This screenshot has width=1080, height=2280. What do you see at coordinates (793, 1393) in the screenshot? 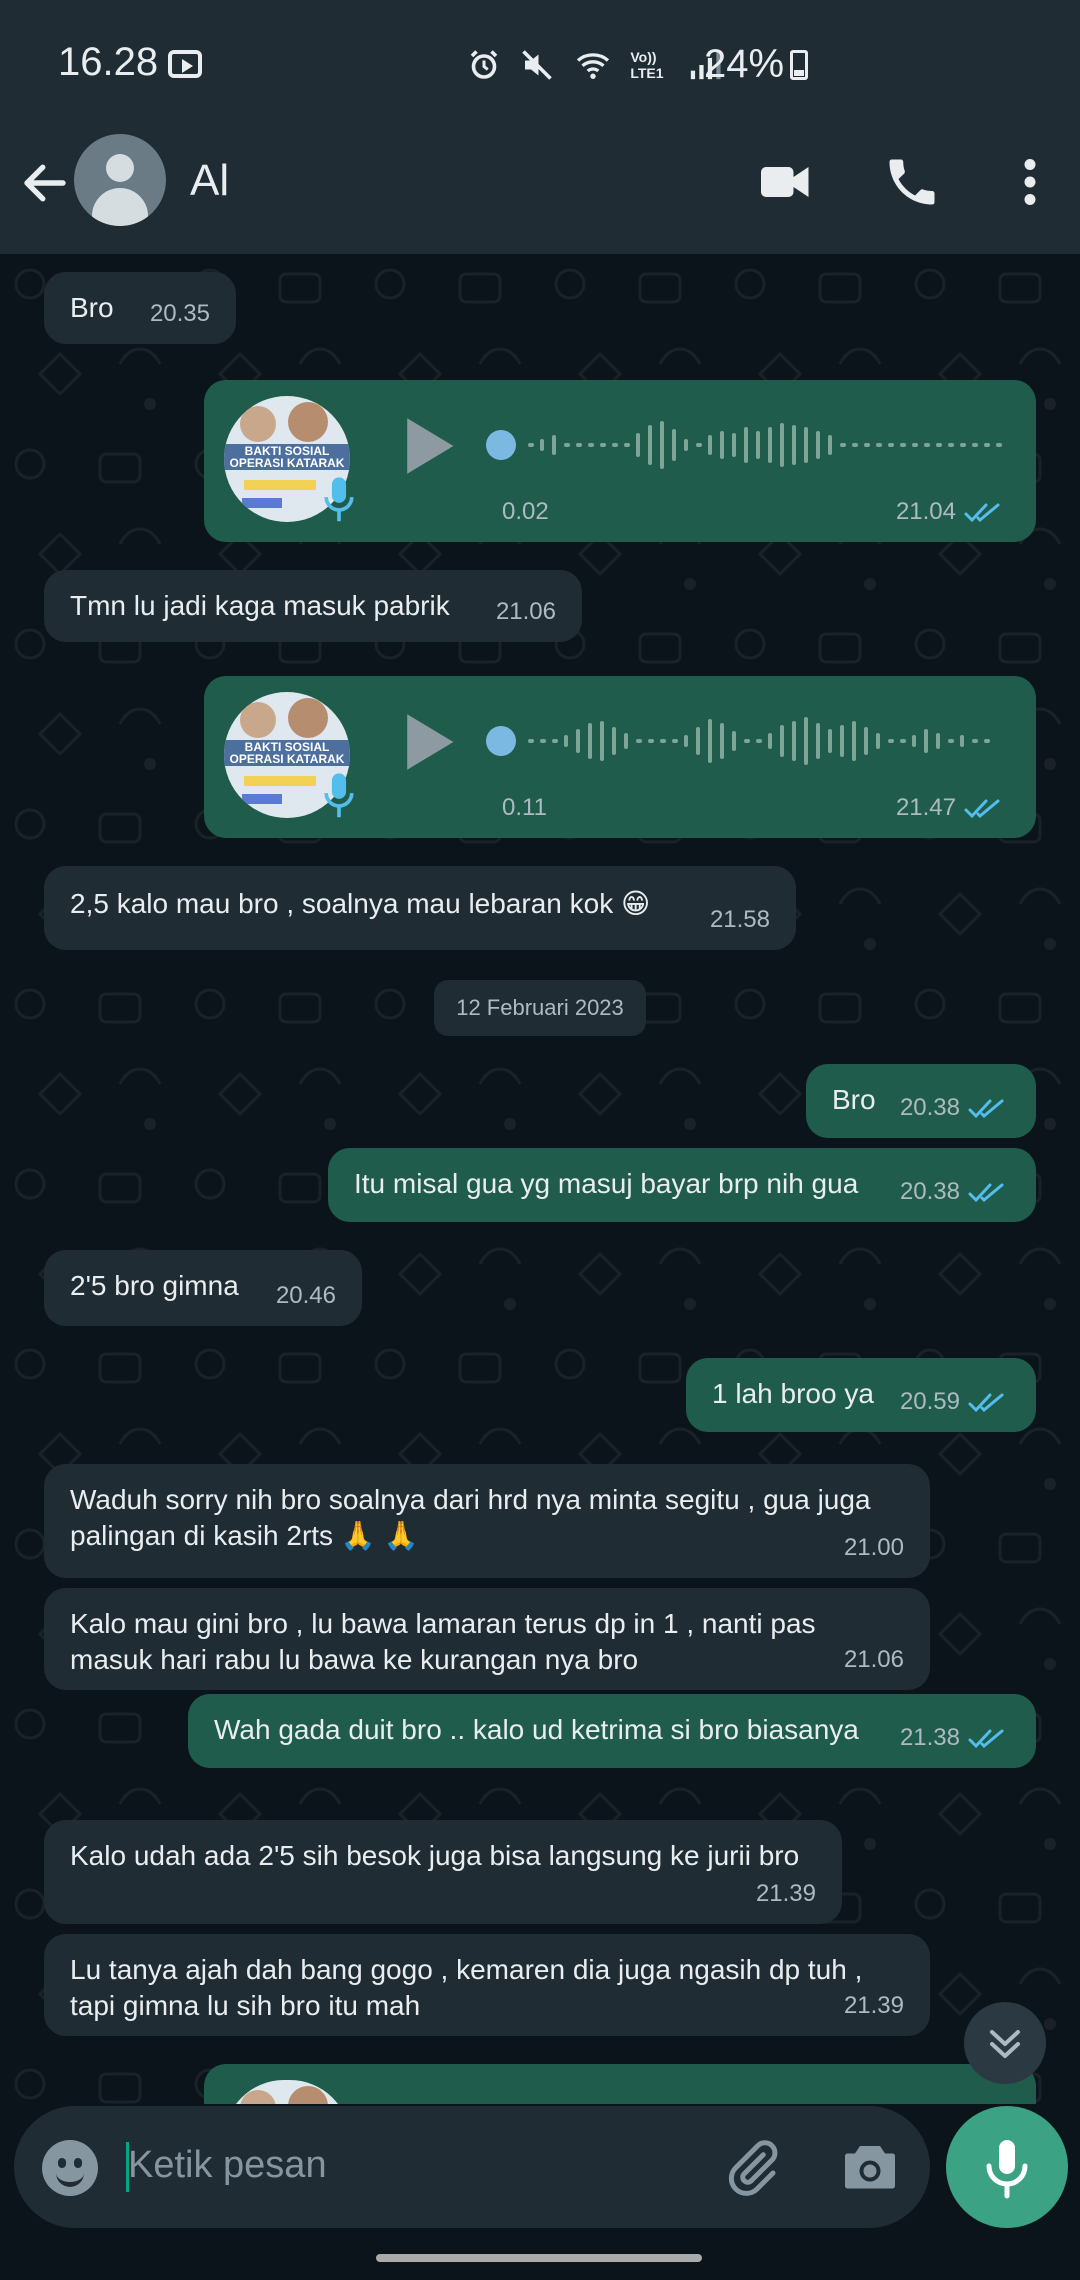
I see `message-text: 1 lah broo ya` at bounding box center [793, 1393].